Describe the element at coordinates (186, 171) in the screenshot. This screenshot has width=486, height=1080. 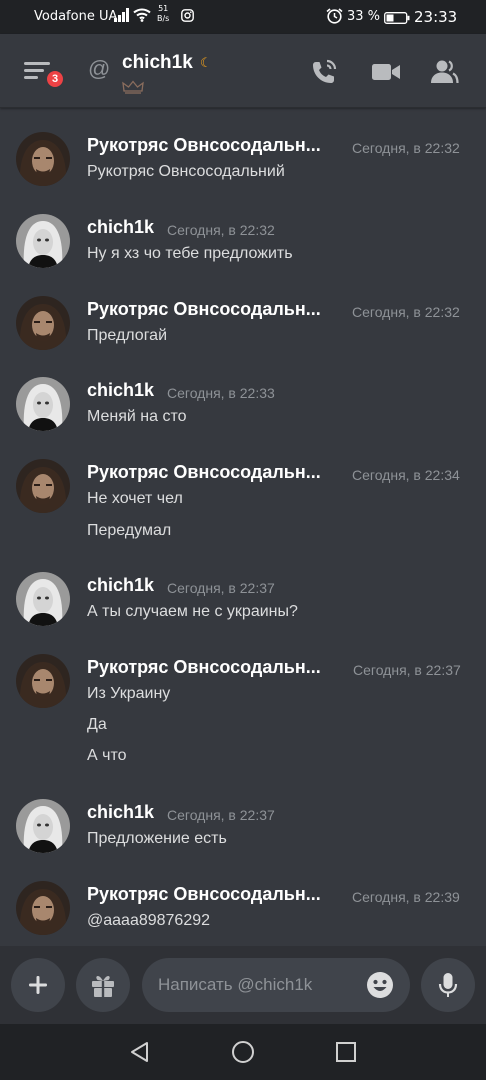
I see `message-text: Рукотряс Овнсосодальний` at that location.